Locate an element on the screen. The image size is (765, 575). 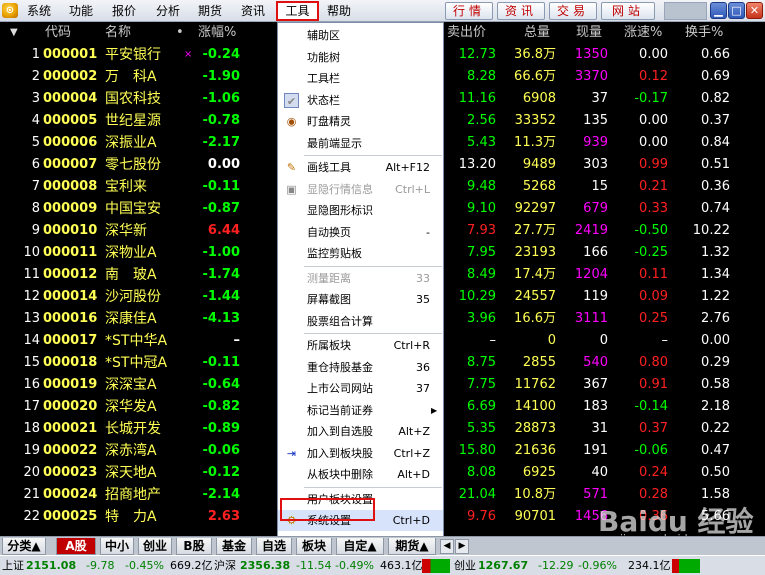
tools-menu-item: ⇥ 加入到板块股 Ctrl+Z is located at coordinates (360, 453).